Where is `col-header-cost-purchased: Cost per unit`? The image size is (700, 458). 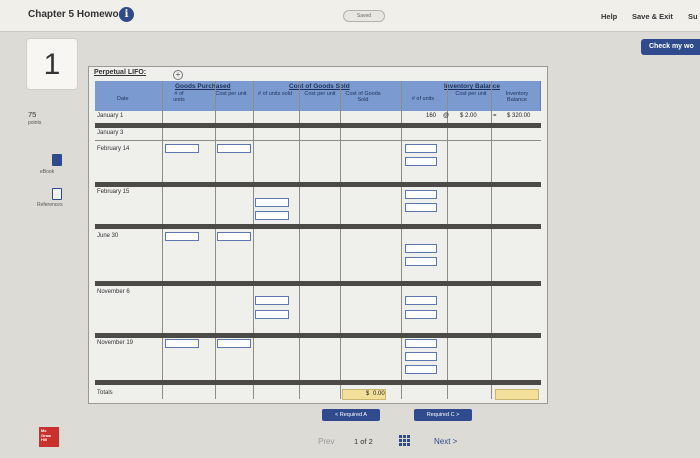 col-header-cost-purchased: Cost per unit is located at coordinates (231, 94).